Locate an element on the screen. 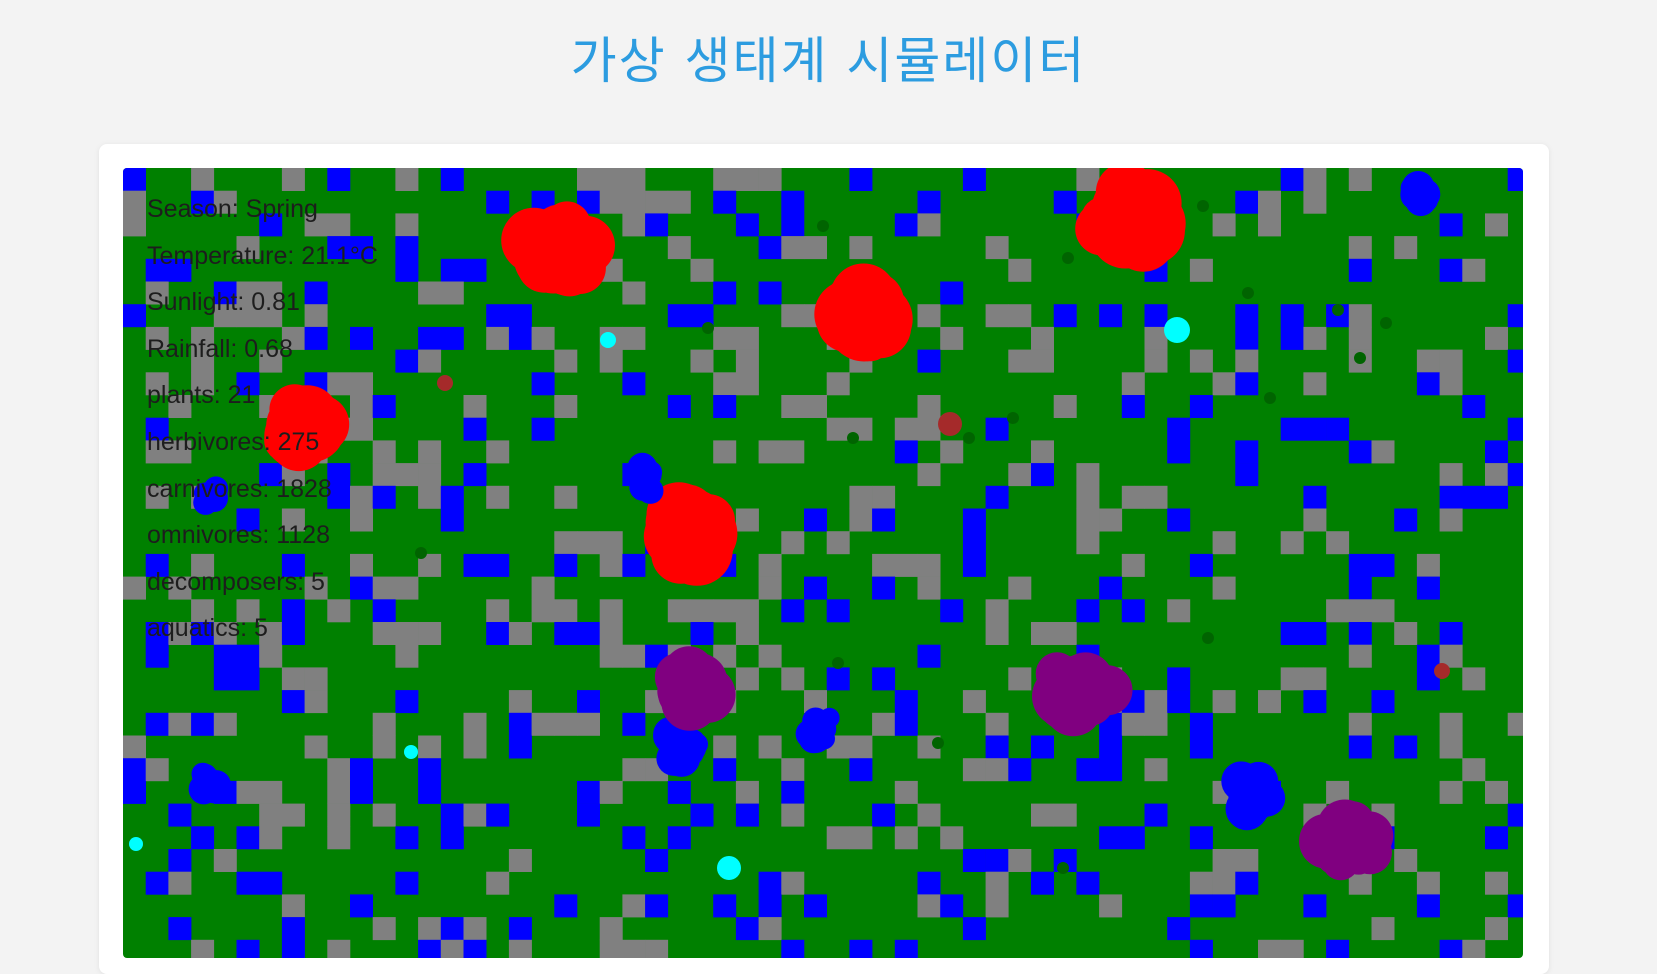  stat-herbivores: herbivores: 275 is located at coordinates (233, 441).